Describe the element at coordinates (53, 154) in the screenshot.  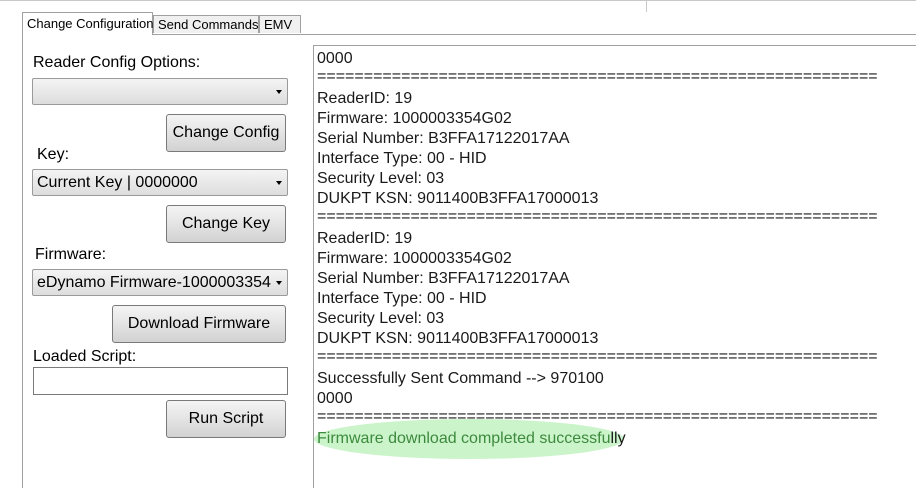
I see `key-label: Key:` at that location.